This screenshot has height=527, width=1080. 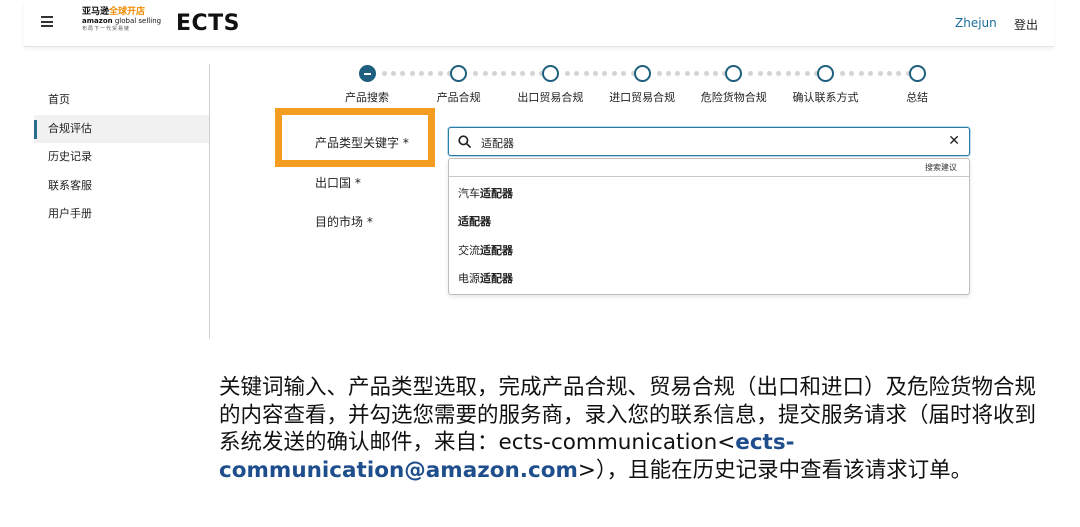 What do you see at coordinates (362, 143) in the screenshot?
I see `keyword-label: 产品类型关键字 *` at bounding box center [362, 143].